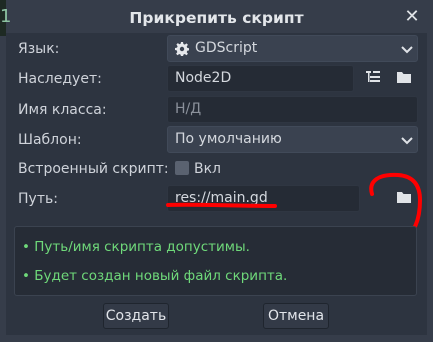 The width and height of the screenshot is (433, 342). What do you see at coordinates (155, 276) in the screenshot?
I see `validation-message: • Будет создан новый файл скрипта.` at bounding box center [155, 276].